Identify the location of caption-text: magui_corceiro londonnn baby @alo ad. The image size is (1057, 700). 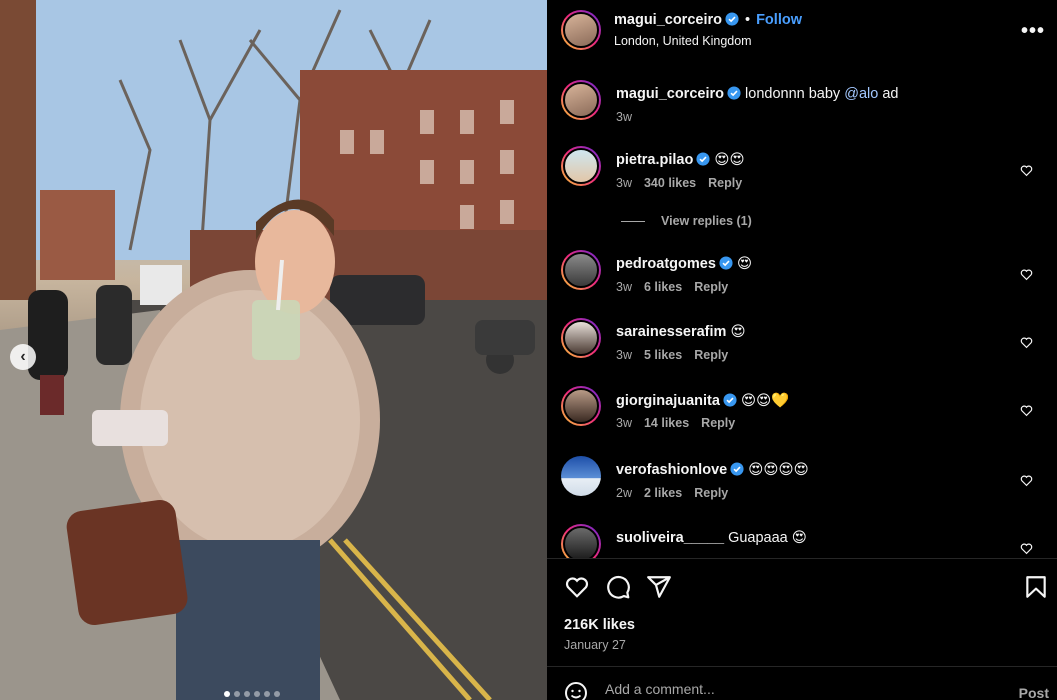
(757, 94).